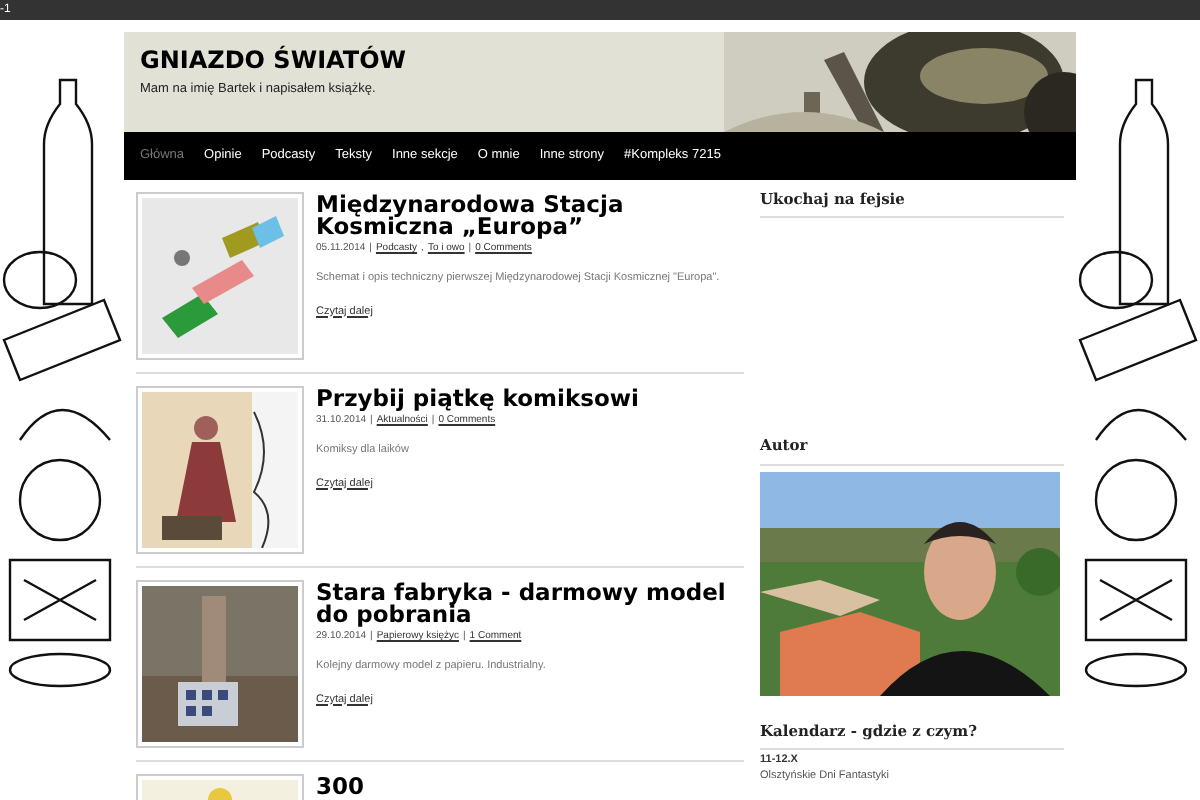 The height and width of the screenshot is (800, 1200). What do you see at coordinates (530, 399) in the screenshot?
I see `post-title: Przybij piątkę komiksowi` at bounding box center [530, 399].